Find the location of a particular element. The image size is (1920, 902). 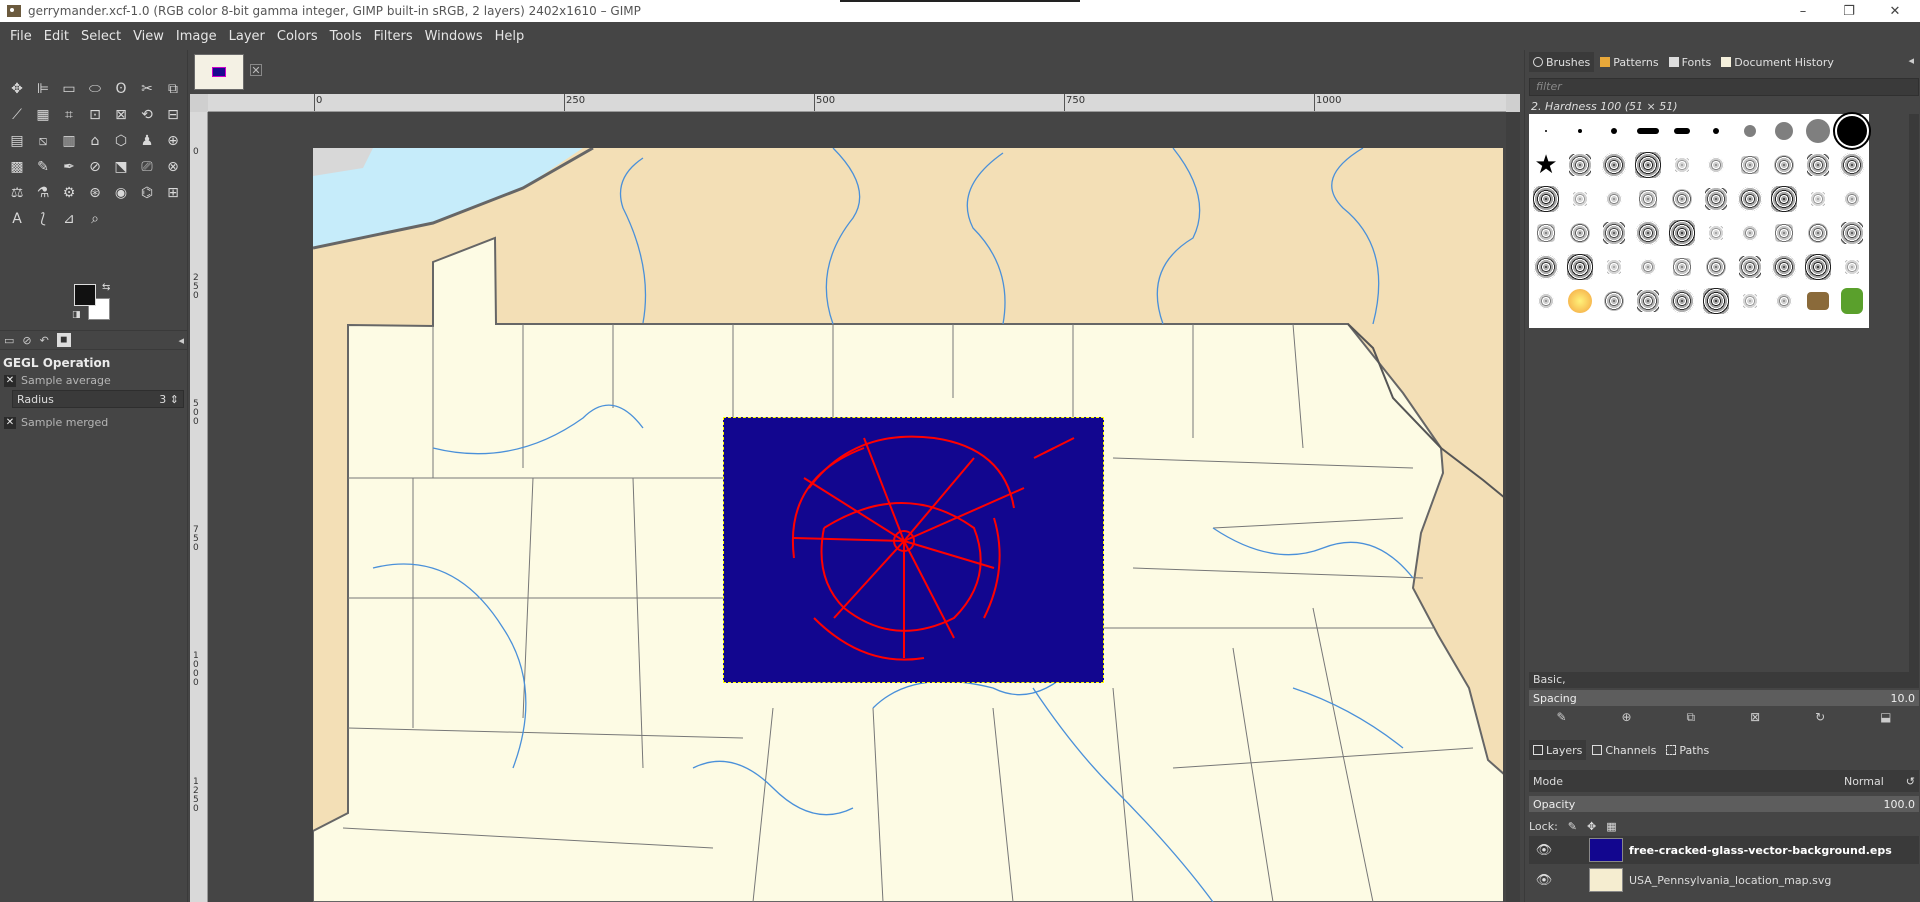

tool-icon: ⊿ is located at coordinates (69, 219).